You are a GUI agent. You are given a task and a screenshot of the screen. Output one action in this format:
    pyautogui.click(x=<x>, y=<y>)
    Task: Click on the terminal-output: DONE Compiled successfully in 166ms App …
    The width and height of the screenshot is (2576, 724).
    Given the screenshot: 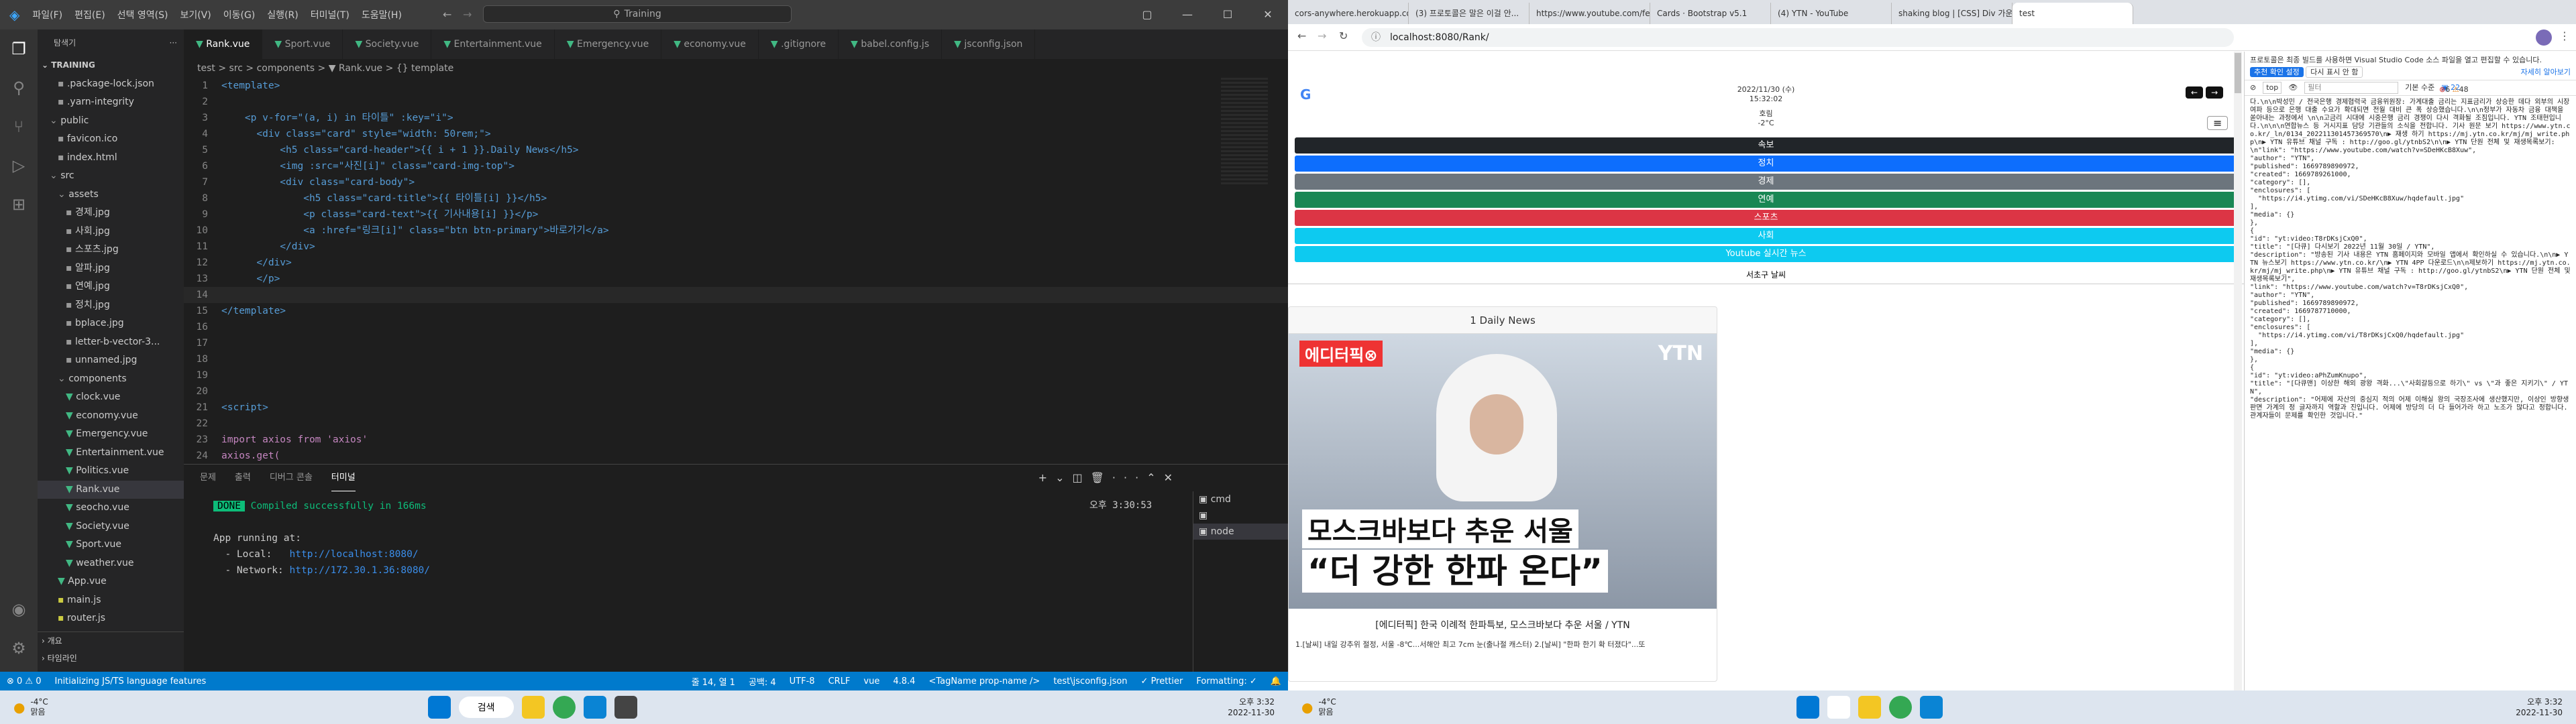 What is the action you would take?
    pyautogui.click(x=321, y=538)
    